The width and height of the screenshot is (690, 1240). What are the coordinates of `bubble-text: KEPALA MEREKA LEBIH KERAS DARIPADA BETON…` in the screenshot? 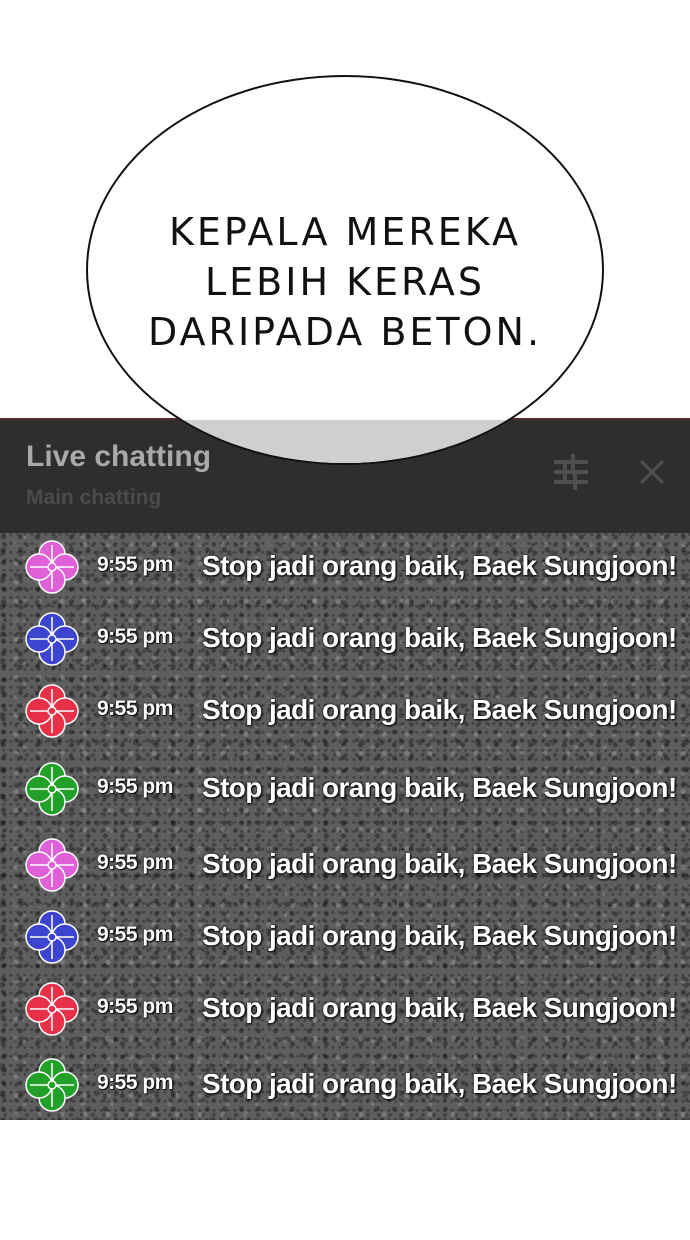 It's located at (345, 282).